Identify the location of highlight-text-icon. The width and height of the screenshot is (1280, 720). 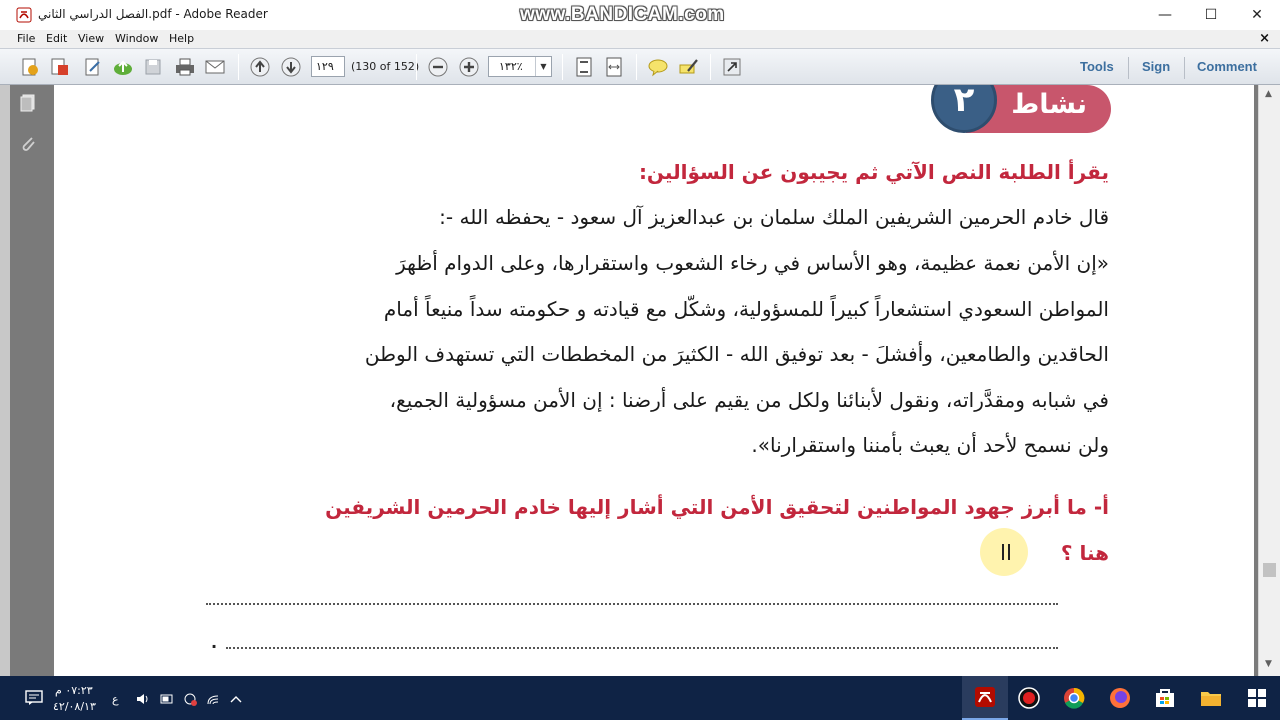
(689, 67).